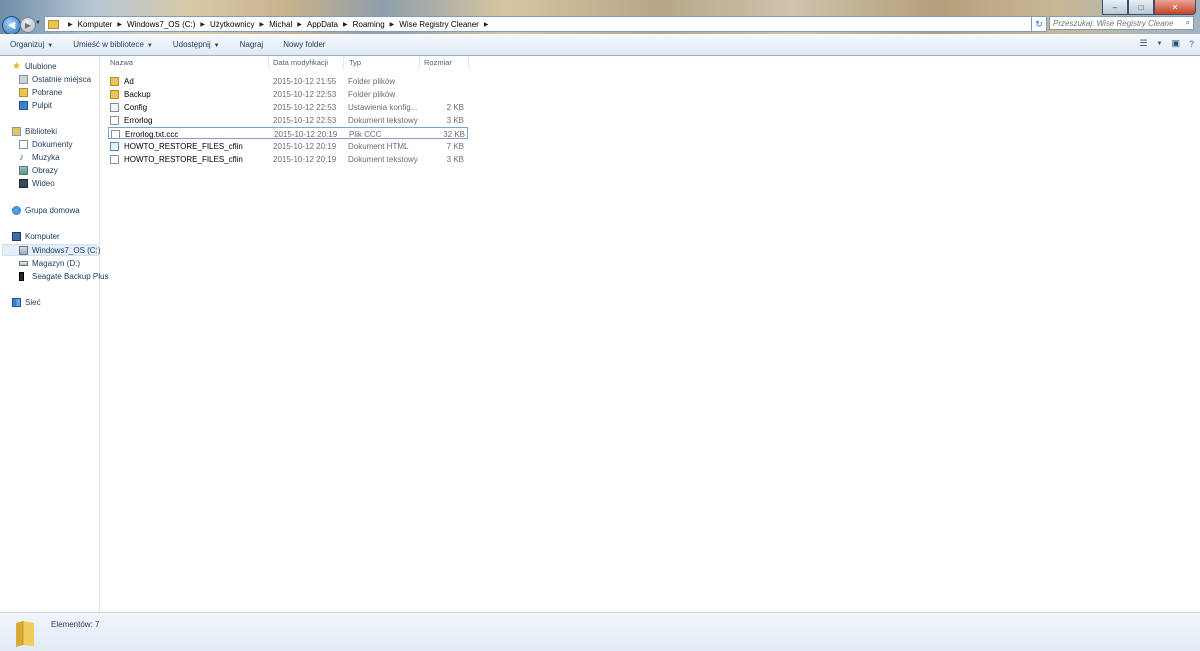 The image size is (1200, 651). Describe the element at coordinates (23, 263) in the screenshot. I see `drive-icon` at that location.